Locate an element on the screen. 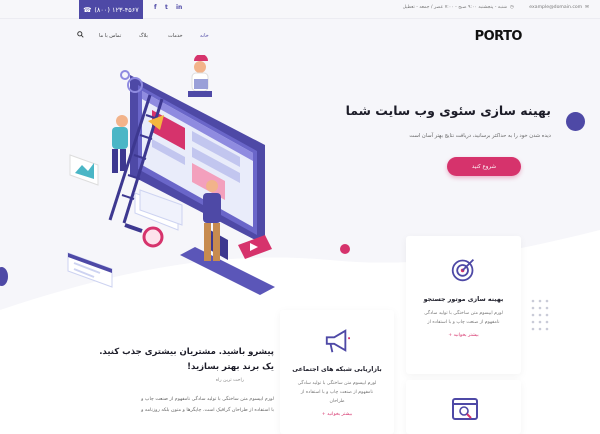 The height and width of the screenshot is (434, 600). service-card-analytics is located at coordinates (463, 407).